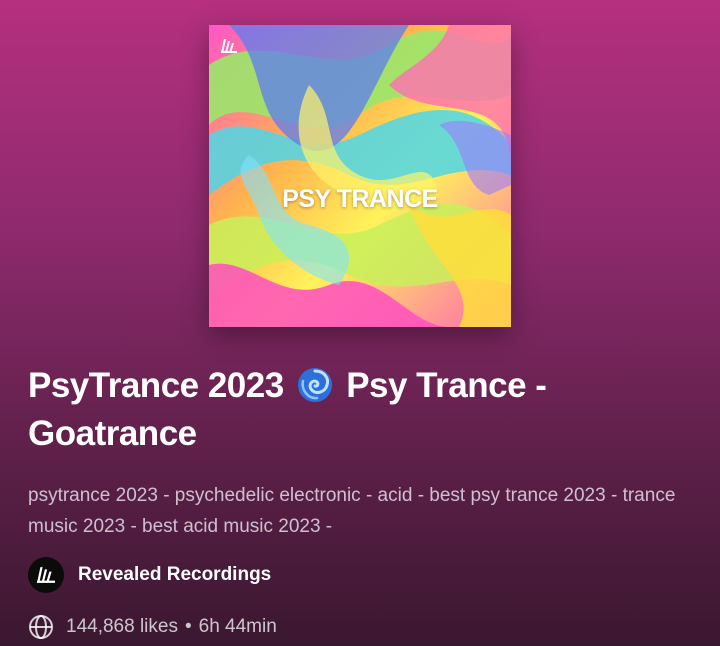 This screenshot has height=646, width=720. What do you see at coordinates (122, 626) in the screenshot?
I see `likes-count: 144,868 likes` at bounding box center [122, 626].